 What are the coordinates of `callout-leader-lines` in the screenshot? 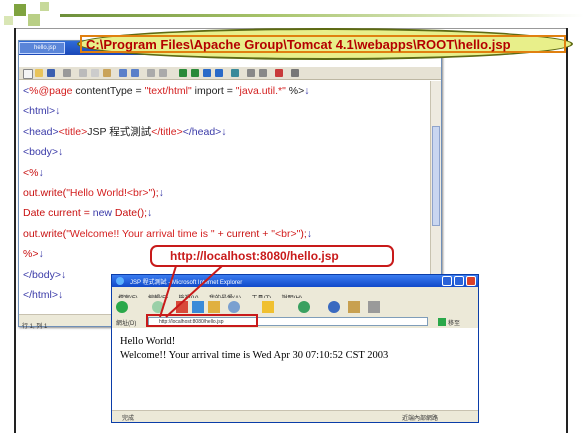 It's located at (191, 291).